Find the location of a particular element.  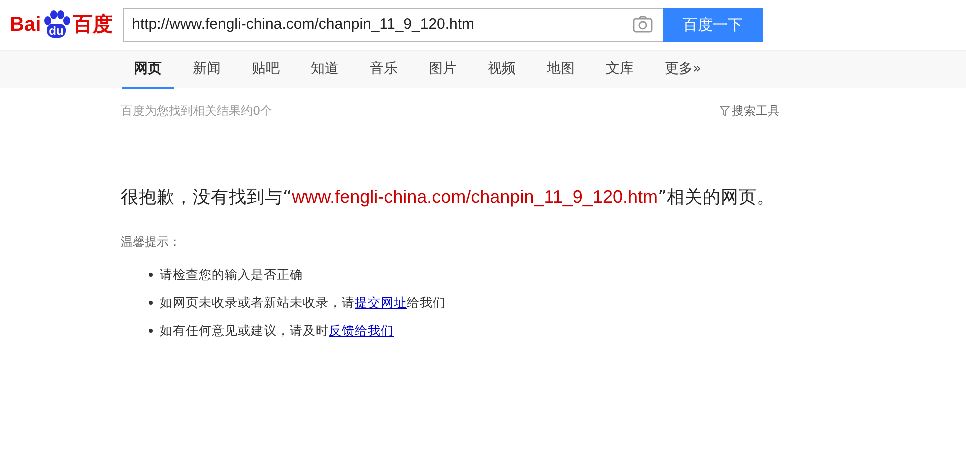

nav-tab: 地图 is located at coordinates (561, 70).